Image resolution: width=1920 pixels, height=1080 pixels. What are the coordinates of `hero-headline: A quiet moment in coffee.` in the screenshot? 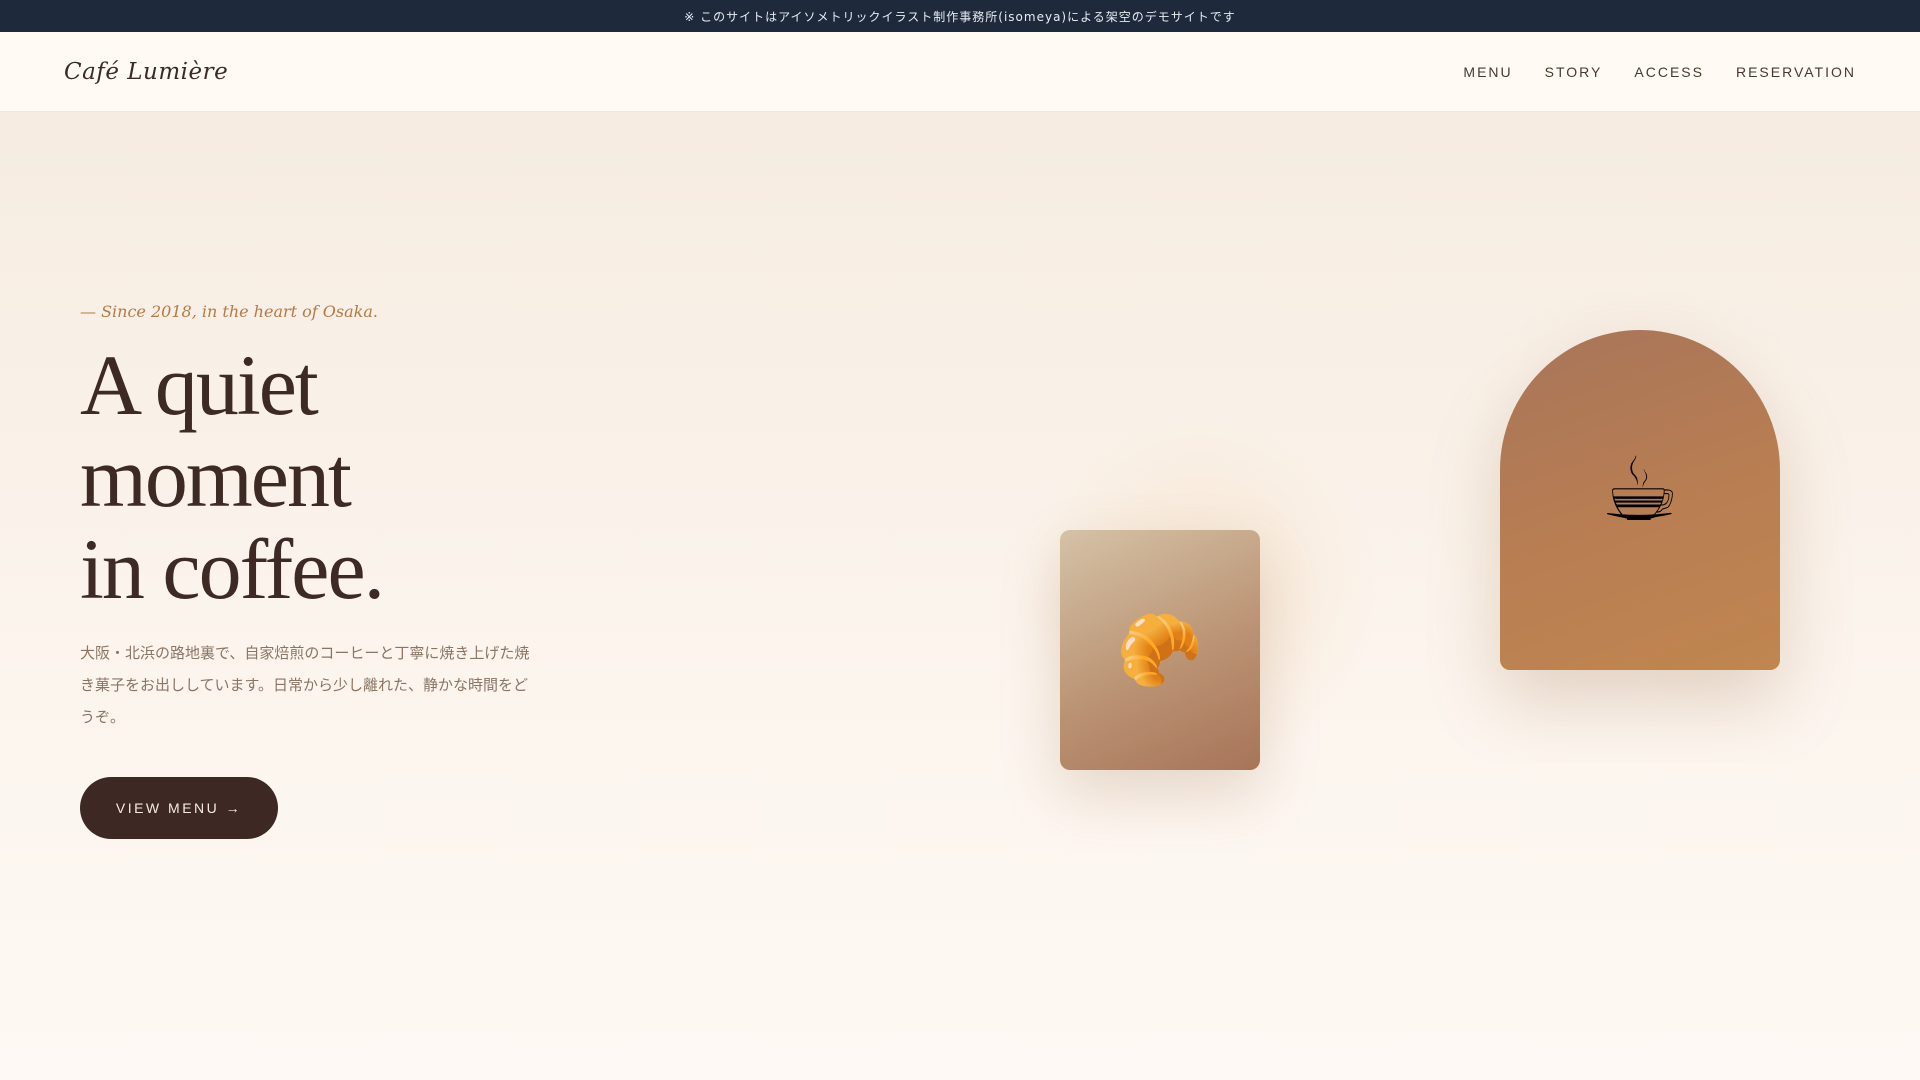 It's located at (360, 477).